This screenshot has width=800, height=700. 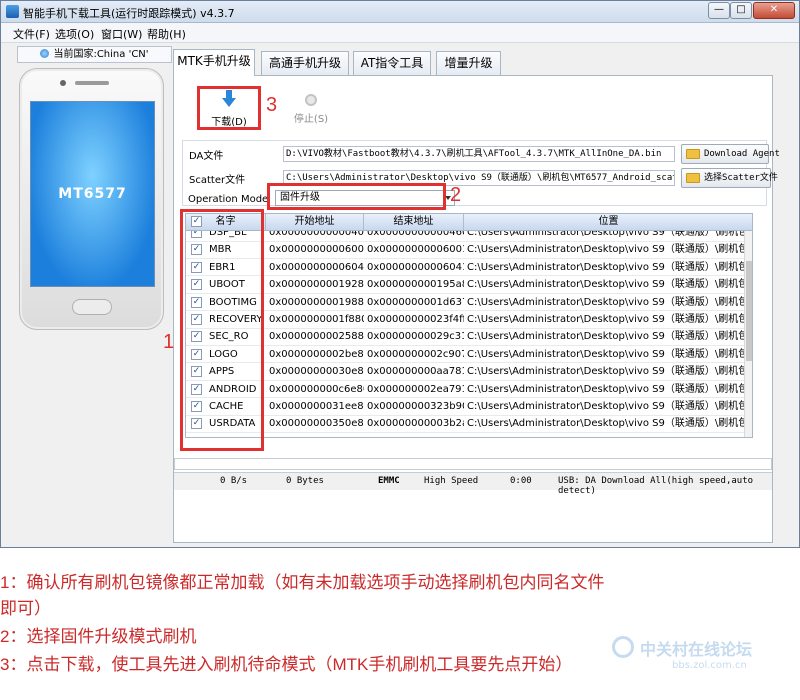 I want to click on globe-icon, so click(x=45, y=53).